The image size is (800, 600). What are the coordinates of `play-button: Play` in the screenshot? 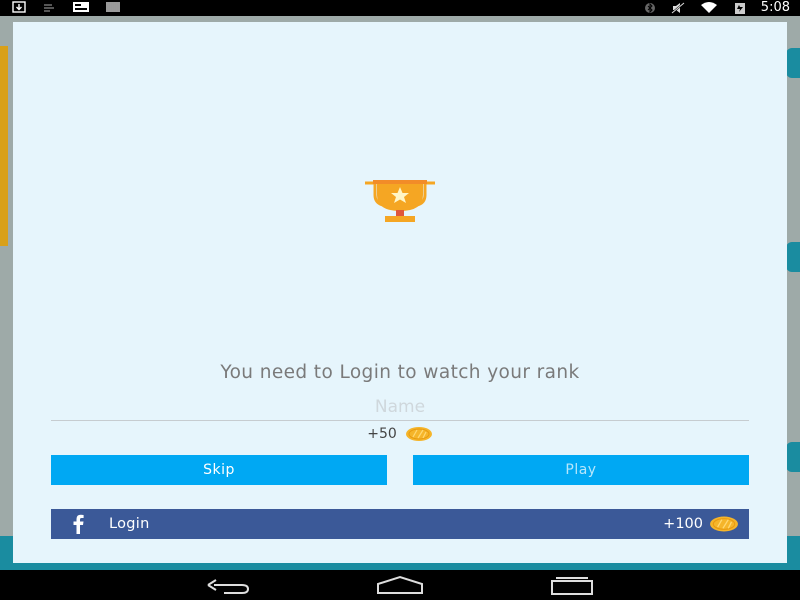 It's located at (581, 470).